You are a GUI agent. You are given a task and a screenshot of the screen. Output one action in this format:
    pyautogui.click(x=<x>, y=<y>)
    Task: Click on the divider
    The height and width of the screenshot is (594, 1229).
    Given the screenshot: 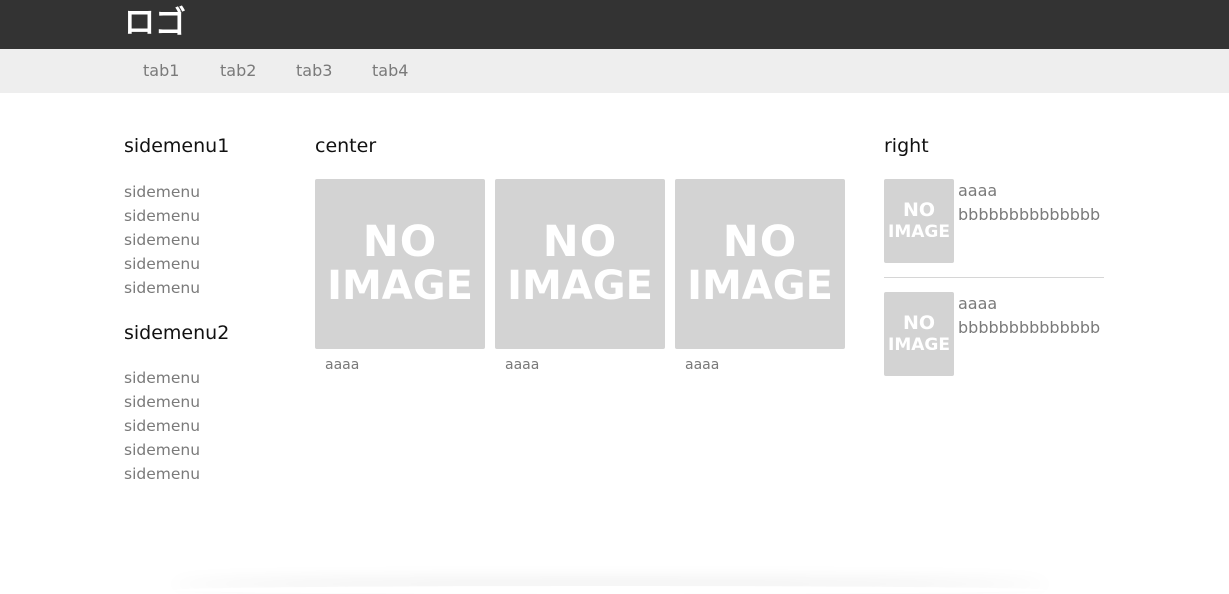 What is the action you would take?
    pyautogui.click(x=994, y=277)
    